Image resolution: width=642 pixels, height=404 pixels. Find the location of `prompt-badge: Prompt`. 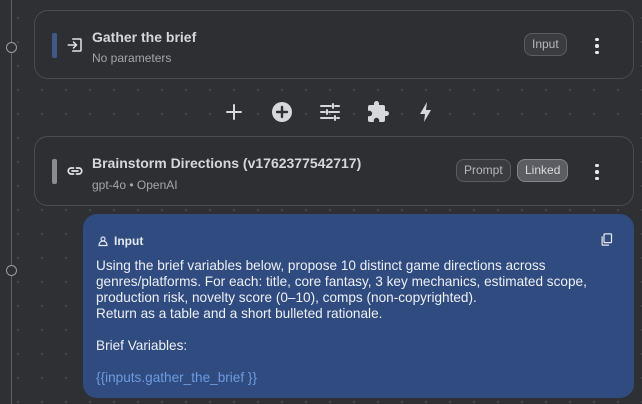

prompt-badge: Prompt is located at coordinates (483, 170).